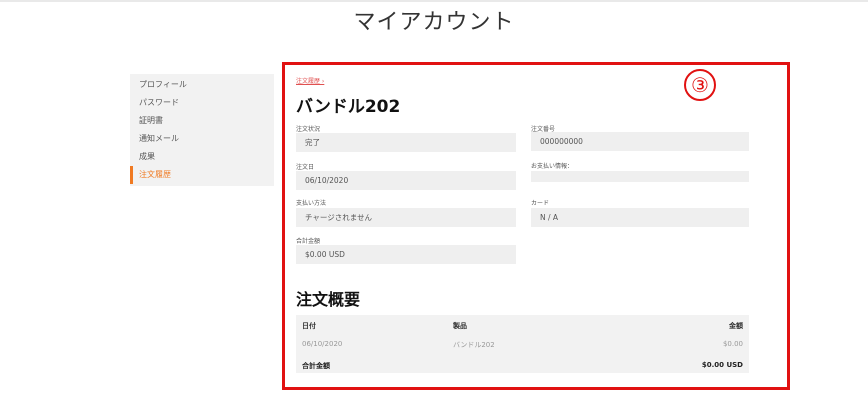  What do you see at coordinates (640, 217) in the screenshot?
I see `card-value: N / A` at bounding box center [640, 217].